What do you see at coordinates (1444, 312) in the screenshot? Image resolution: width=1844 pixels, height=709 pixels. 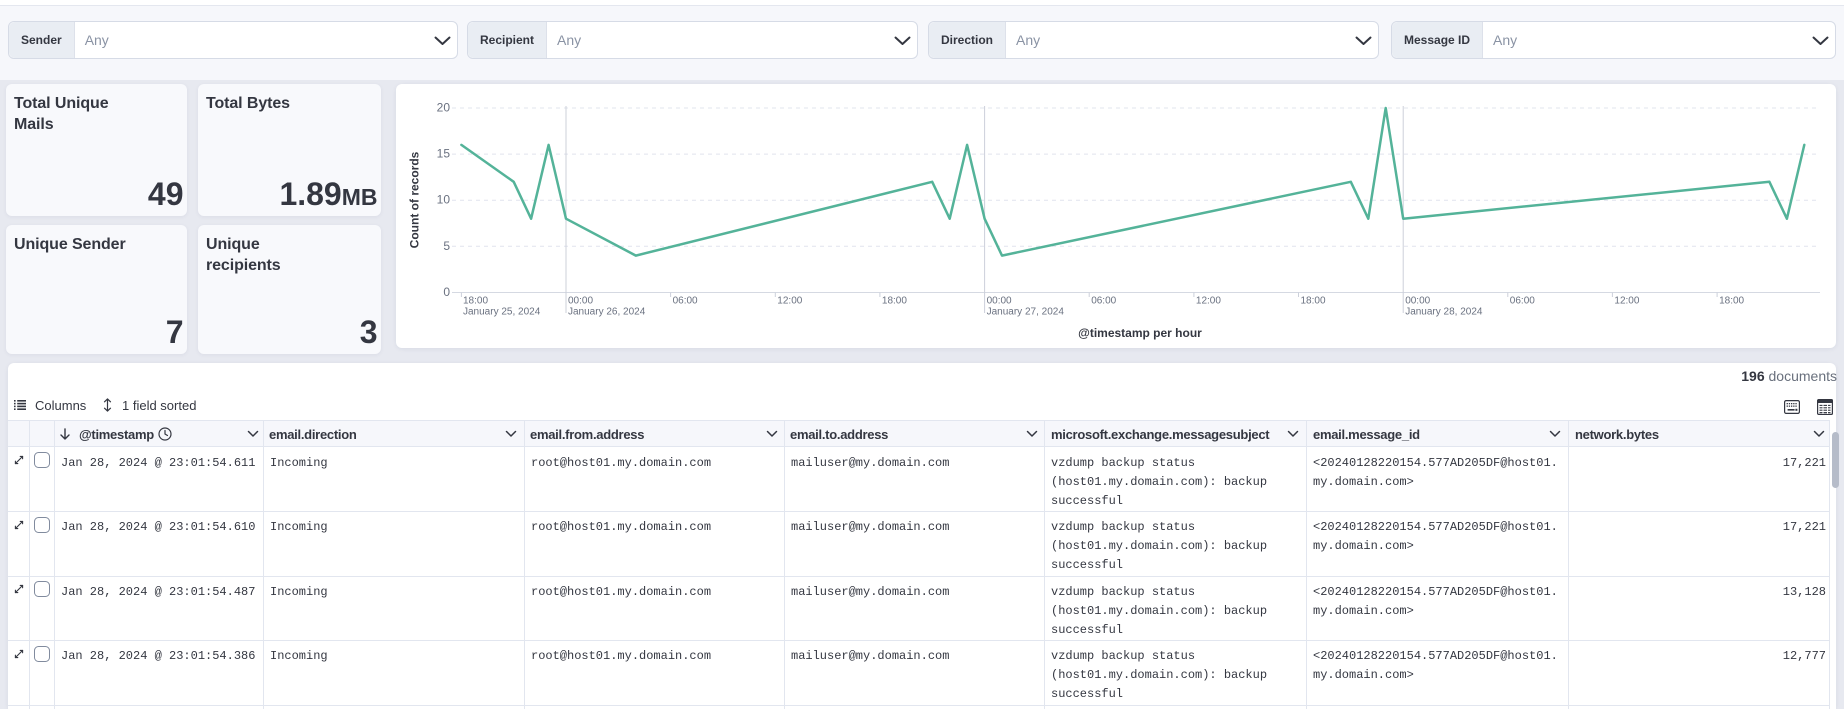 I see `svg-text: January 28, 2024` at bounding box center [1444, 312].